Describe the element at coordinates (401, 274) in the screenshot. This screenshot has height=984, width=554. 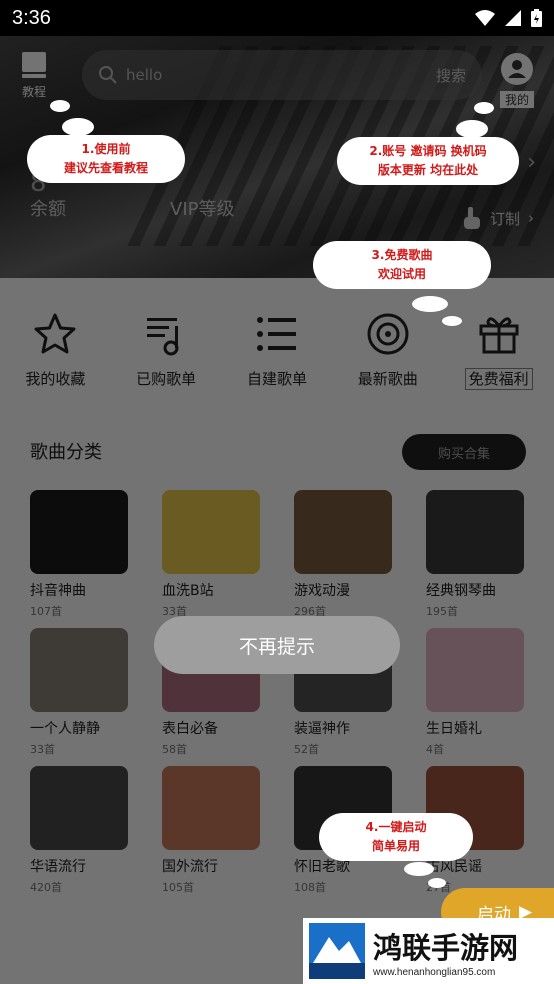
I see `tip-text: 欢迎试用` at that location.